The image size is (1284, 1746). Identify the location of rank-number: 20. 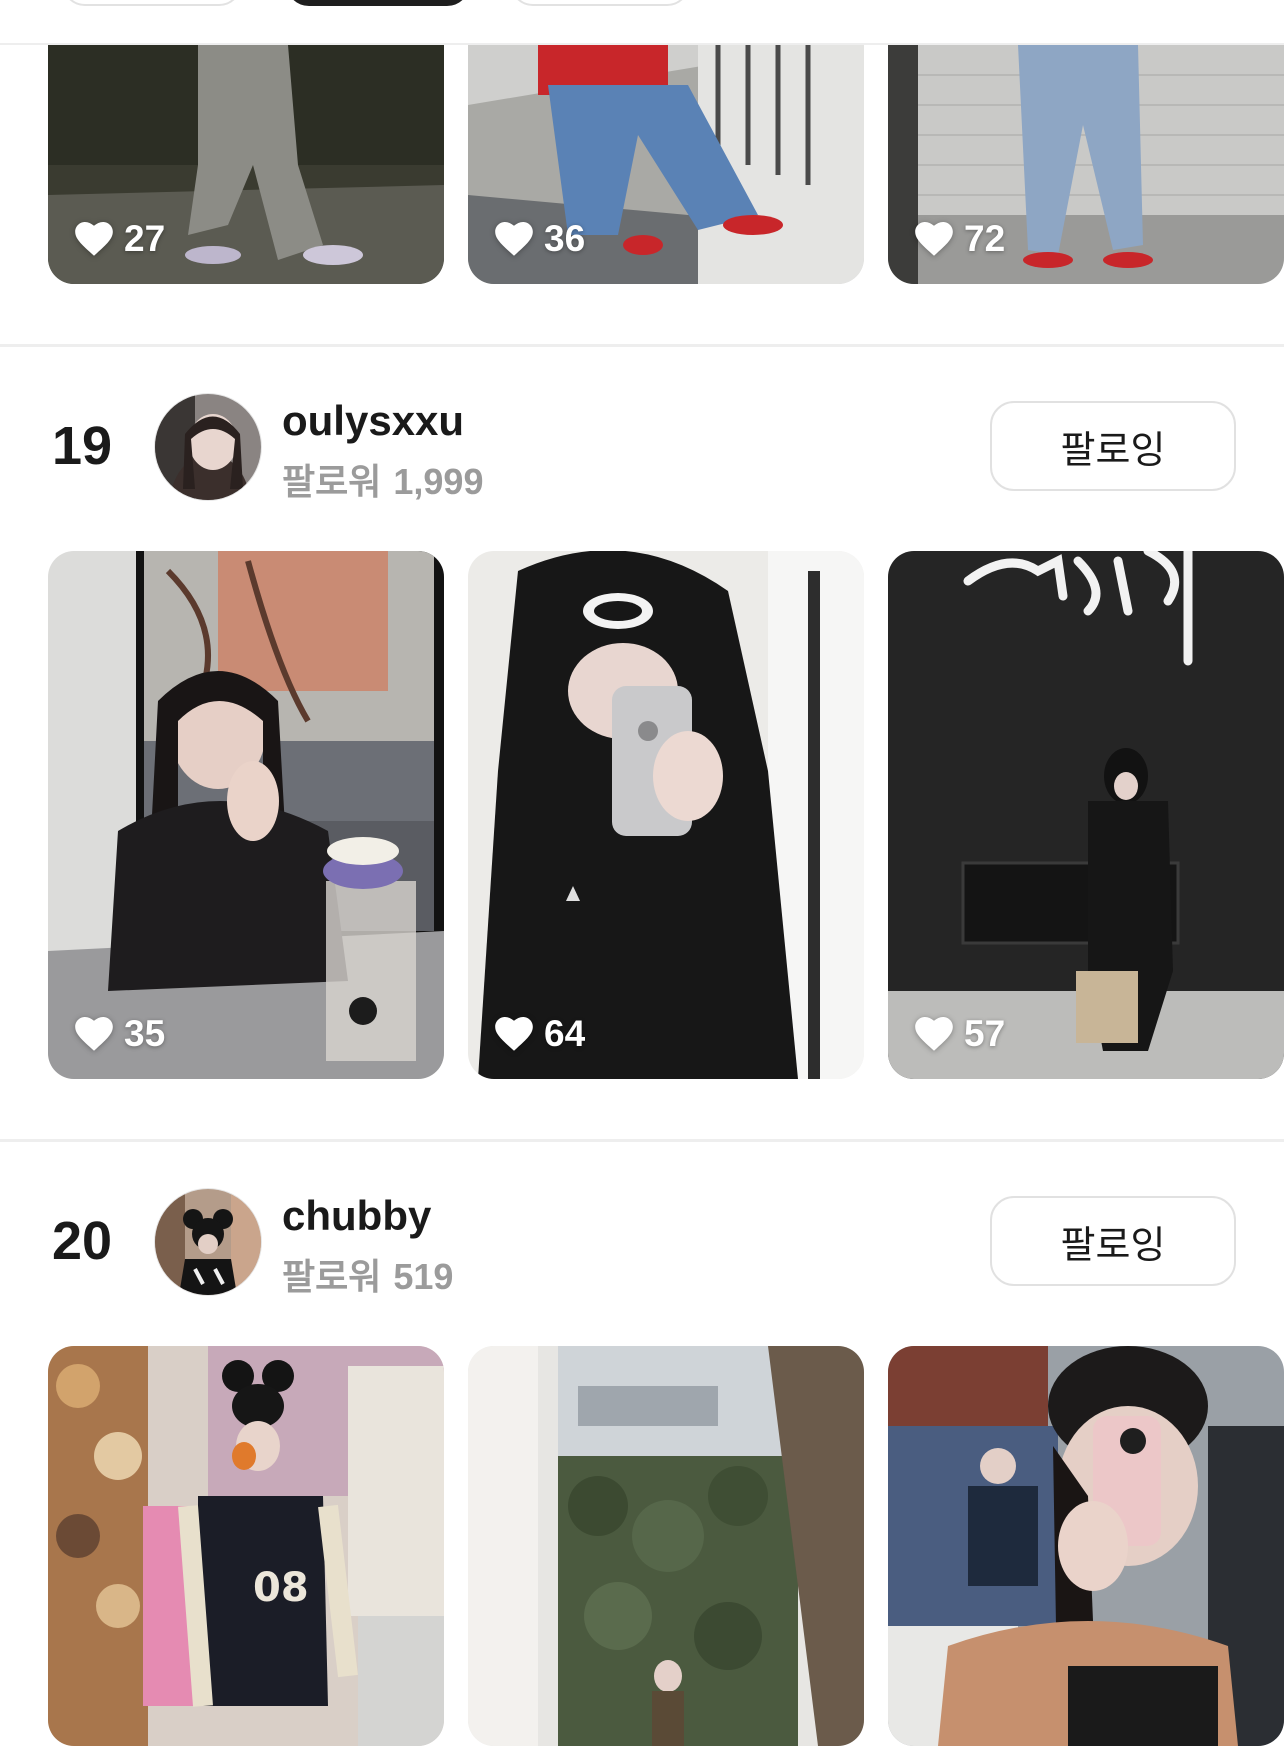
(82, 1241).